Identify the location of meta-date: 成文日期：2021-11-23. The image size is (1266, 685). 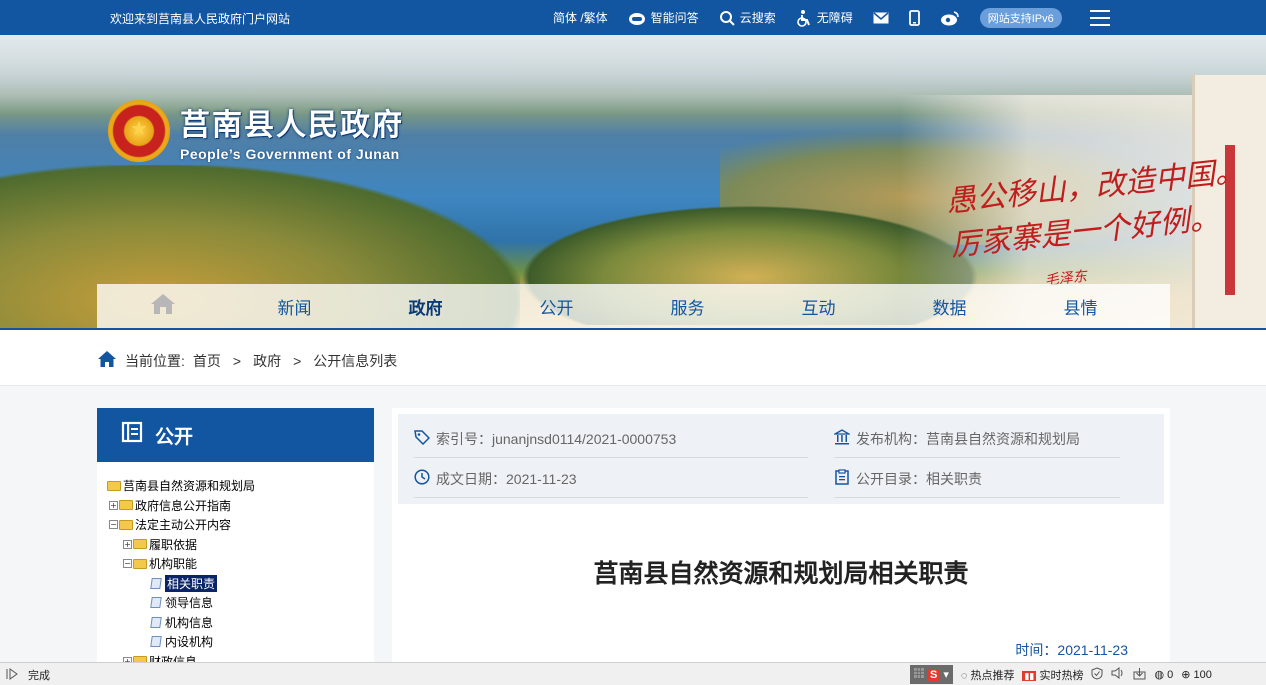
(611, 479).